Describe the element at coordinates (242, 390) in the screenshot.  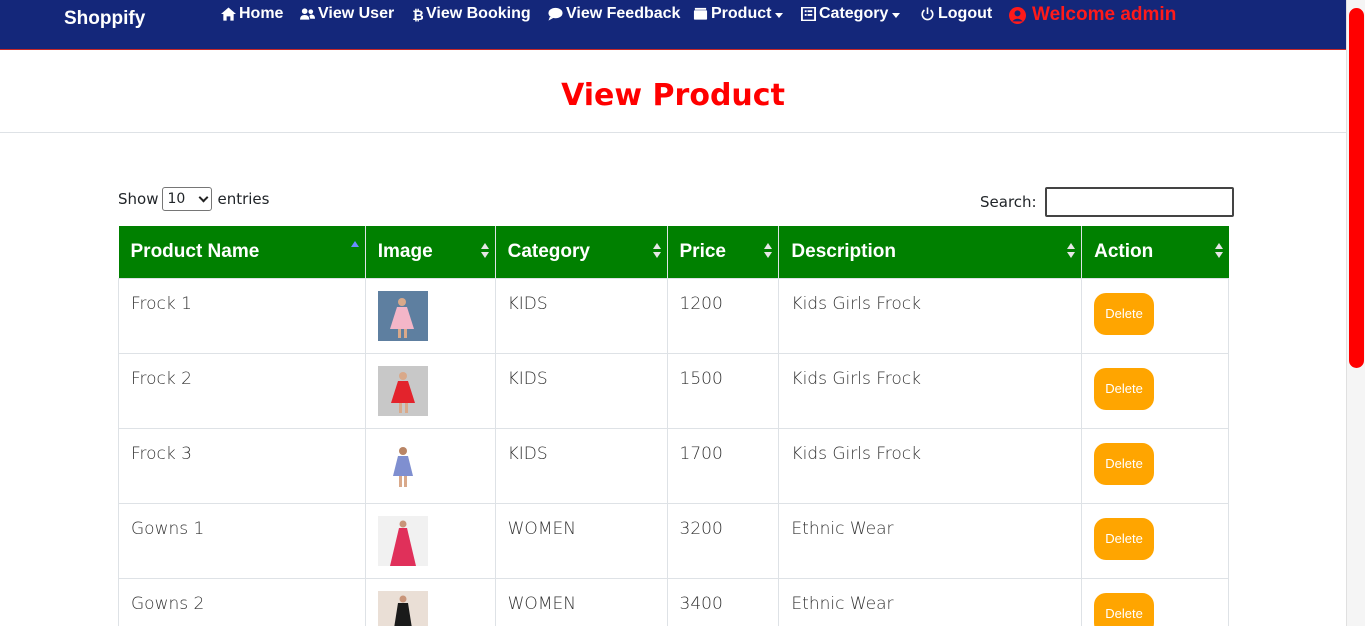
I see `cell-product-name: Frock 2` at that location.